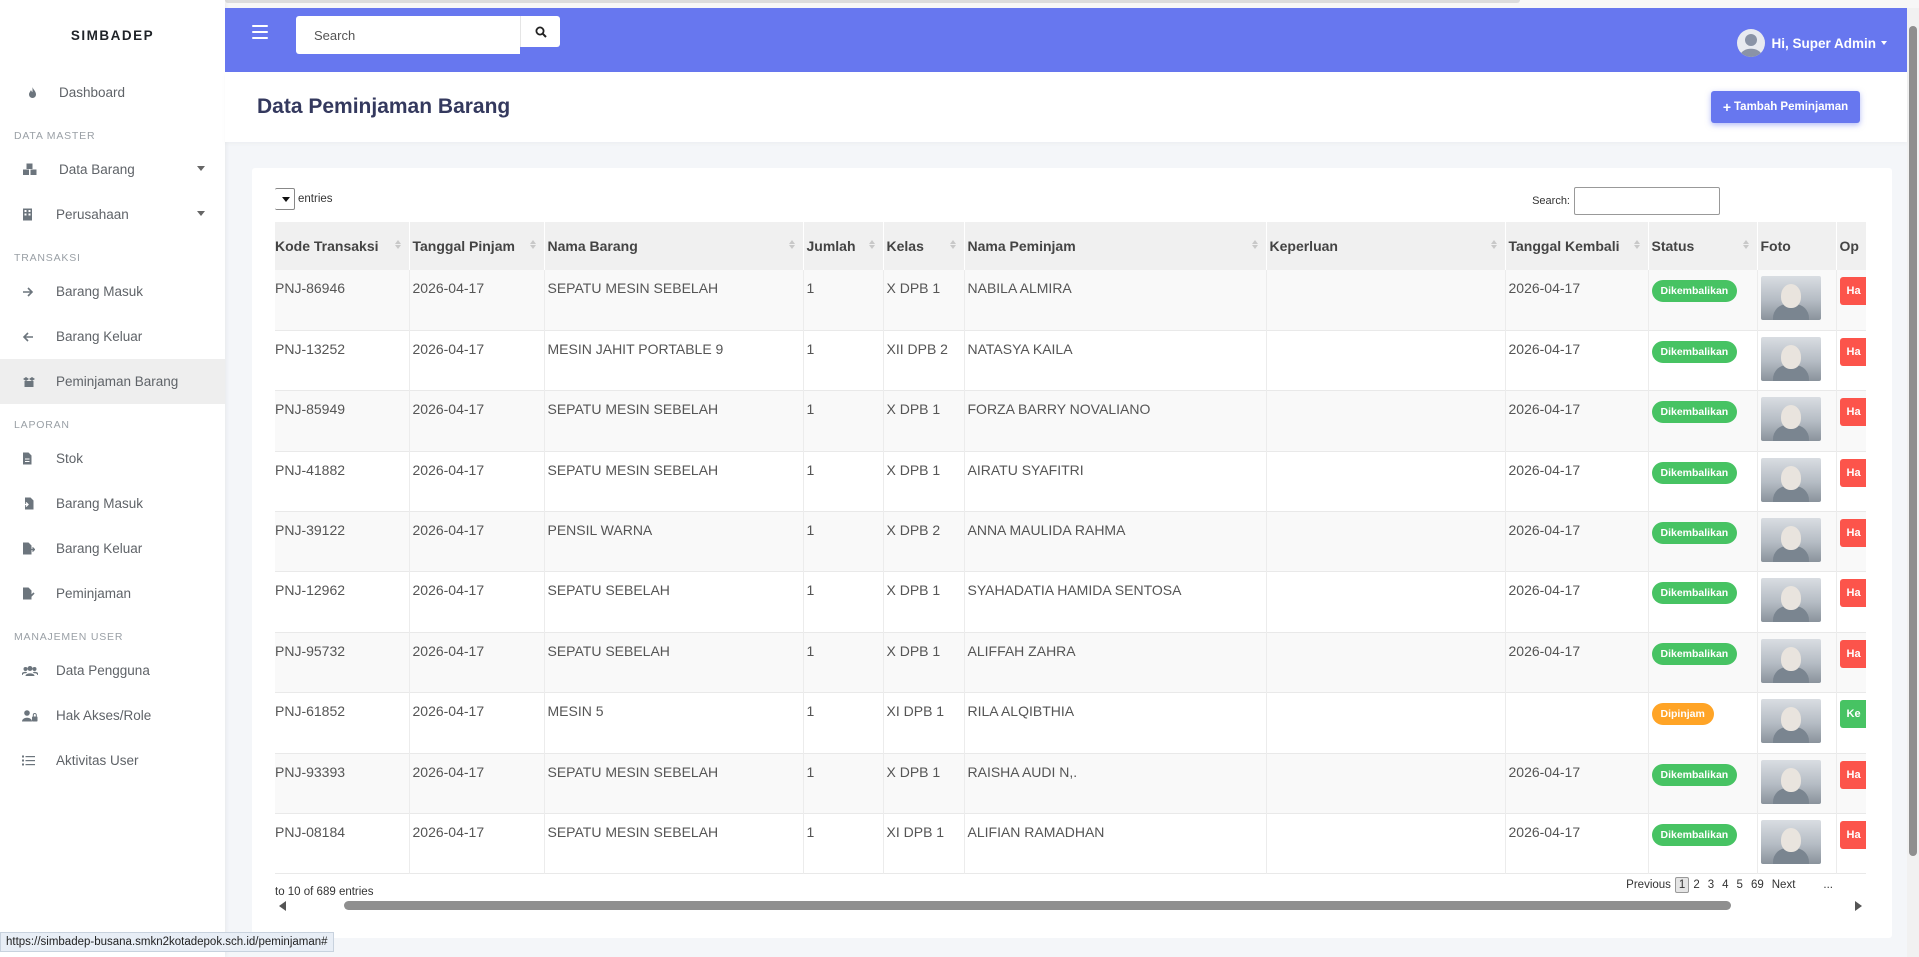 Image resolution: width=1919 pixels, height=957 pixels. Describe the element at coordinates (1682, 885) in the screenshot. I see `pagination-page: 1` at that location.